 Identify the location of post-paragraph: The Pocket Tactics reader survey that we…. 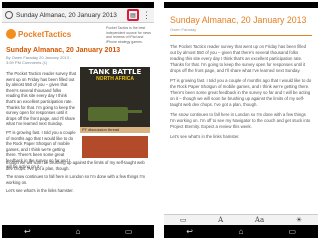
(41, 99).